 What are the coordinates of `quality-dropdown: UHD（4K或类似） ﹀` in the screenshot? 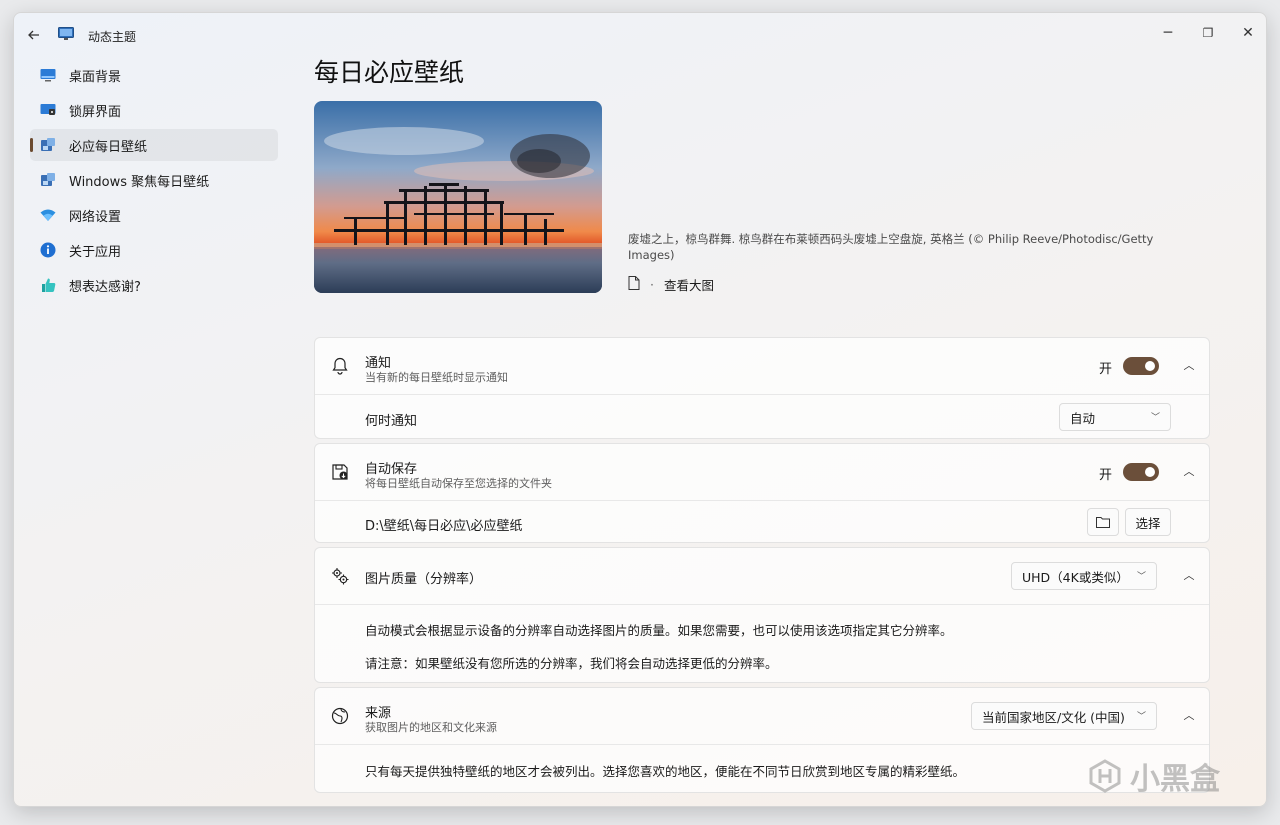 It's located at (1084, 576).